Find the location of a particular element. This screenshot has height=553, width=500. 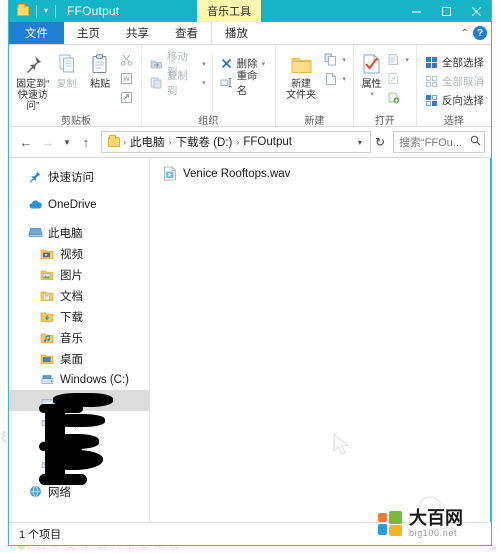

copy-path-button: W is located at coordinates (126, 78).